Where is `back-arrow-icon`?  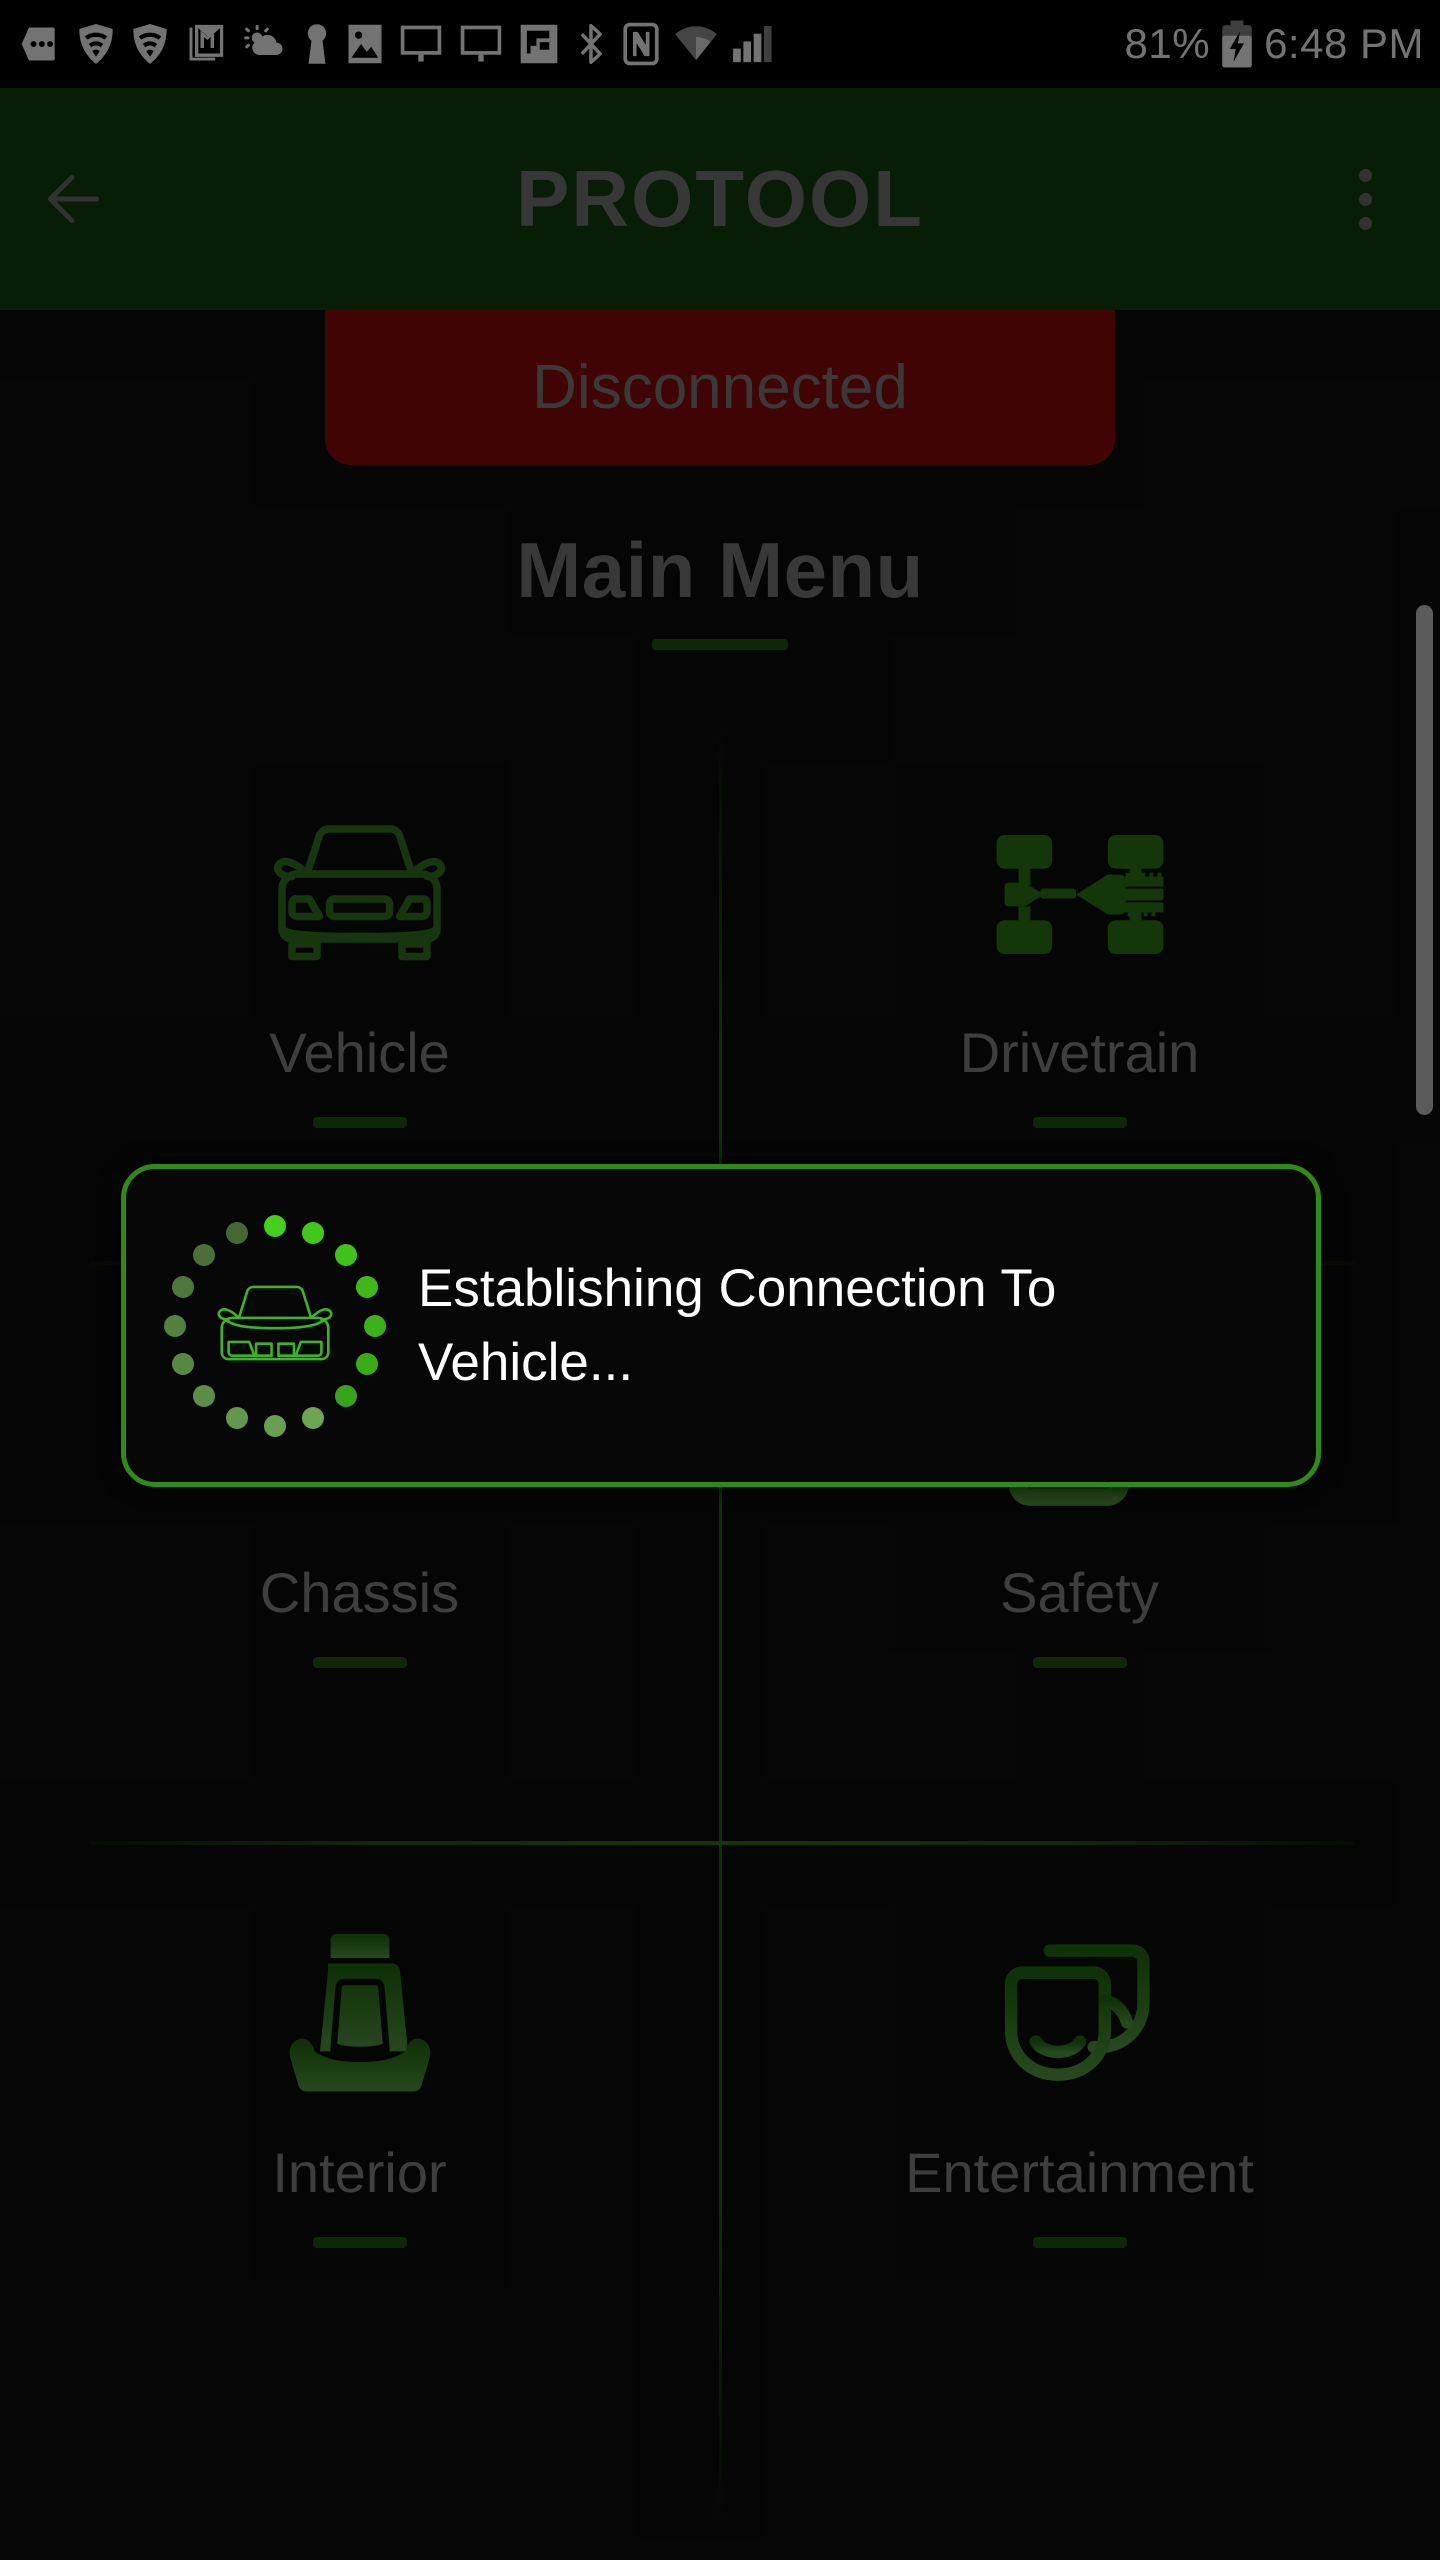 back-arrow-icon is located at coordinates (73, 199).